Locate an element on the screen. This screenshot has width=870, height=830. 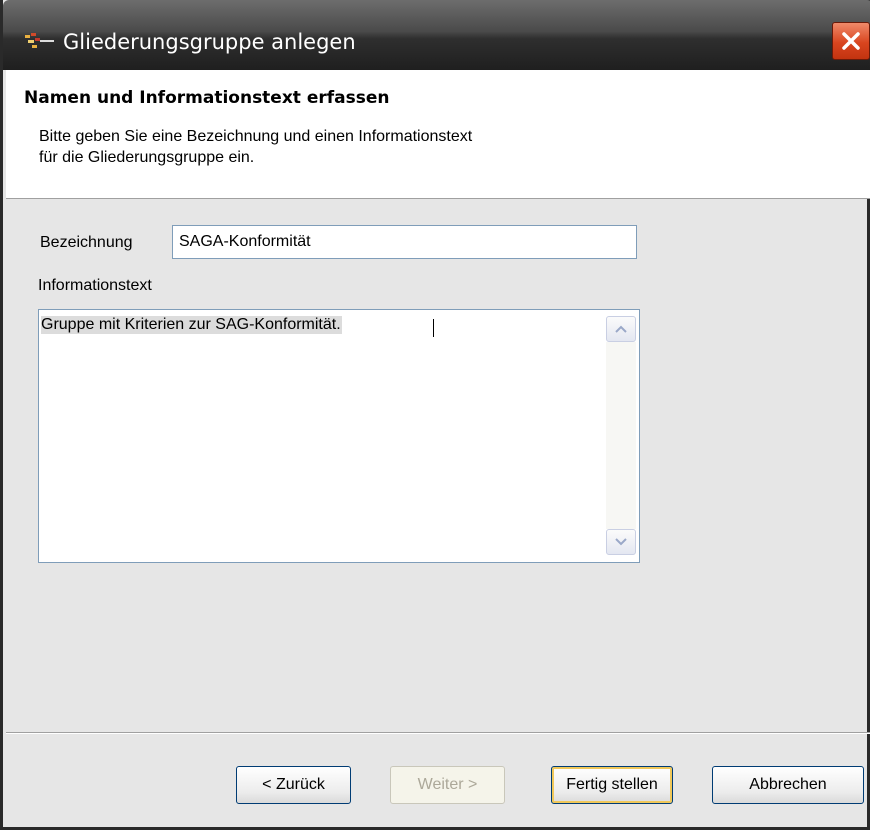
scroll-down-button is located at coordinates (621, 542).